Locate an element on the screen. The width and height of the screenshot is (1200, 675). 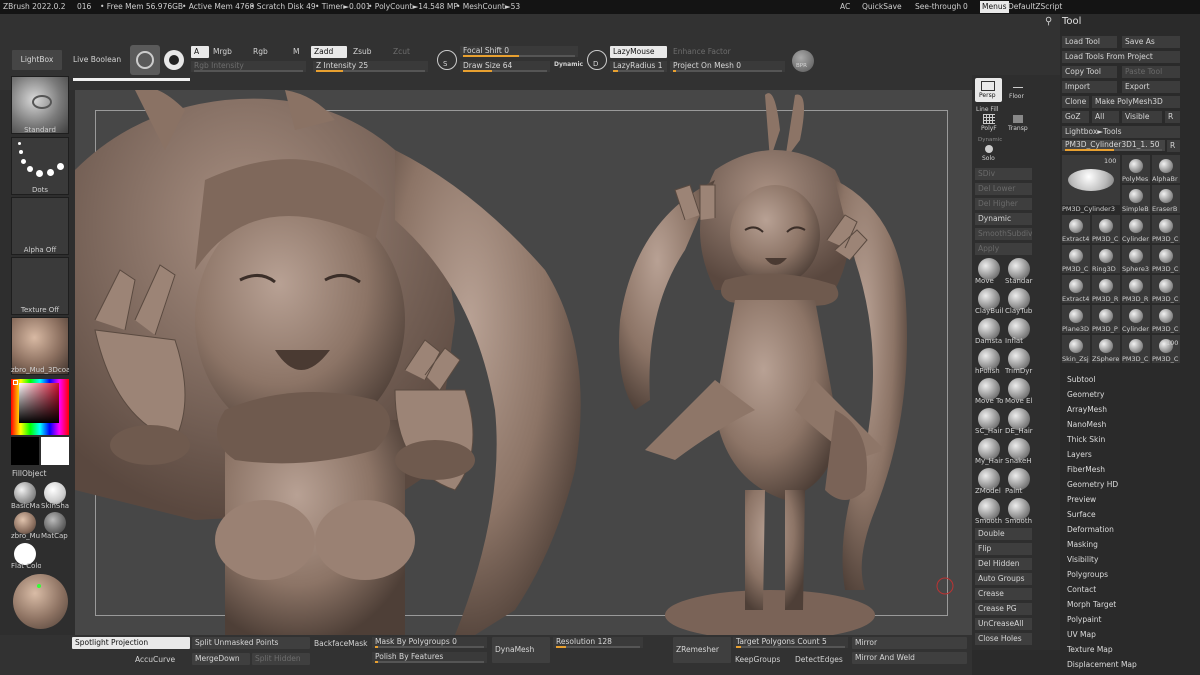
subpalette-thick-skin: Thick Skin is located at coordinates (1086, 439).